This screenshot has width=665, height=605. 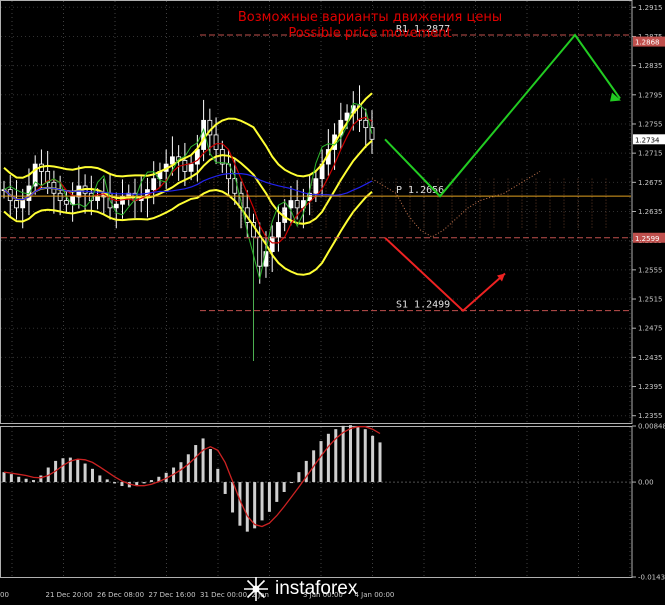 What do you see at coordinates (375, 595) in the screenshot?
I see `time-axis-tick-label: 4 Jan 00:00` at bounding box center [375, 595].